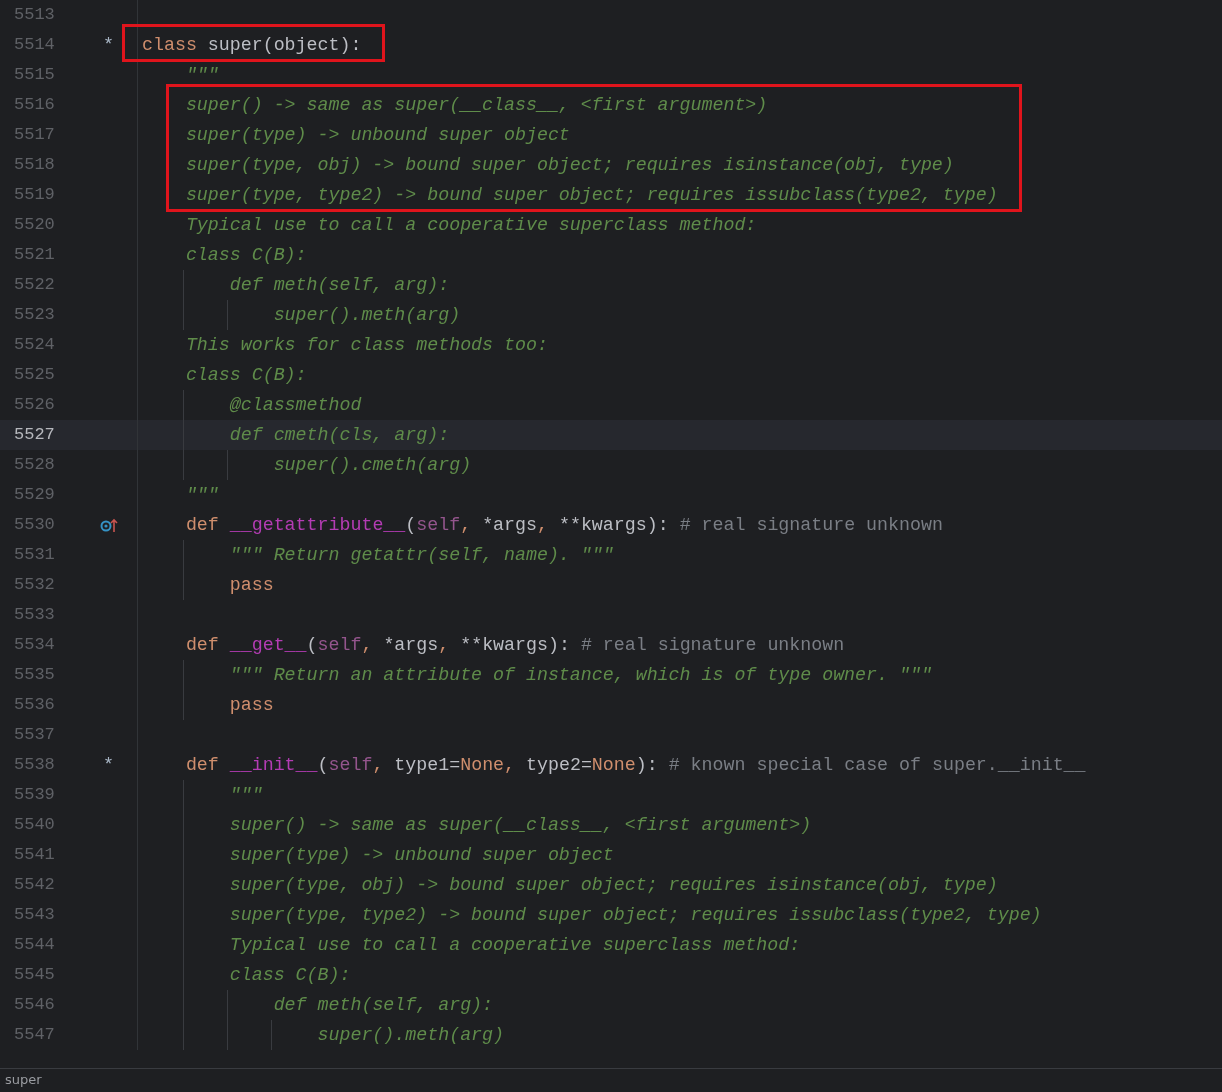 Image resolution: width=1222 pixels, height=1092 pixels. What do you see at coordinates (34, 554) in the screenshot?
I see `line-number: 5531` at bounding box center [34, 554].